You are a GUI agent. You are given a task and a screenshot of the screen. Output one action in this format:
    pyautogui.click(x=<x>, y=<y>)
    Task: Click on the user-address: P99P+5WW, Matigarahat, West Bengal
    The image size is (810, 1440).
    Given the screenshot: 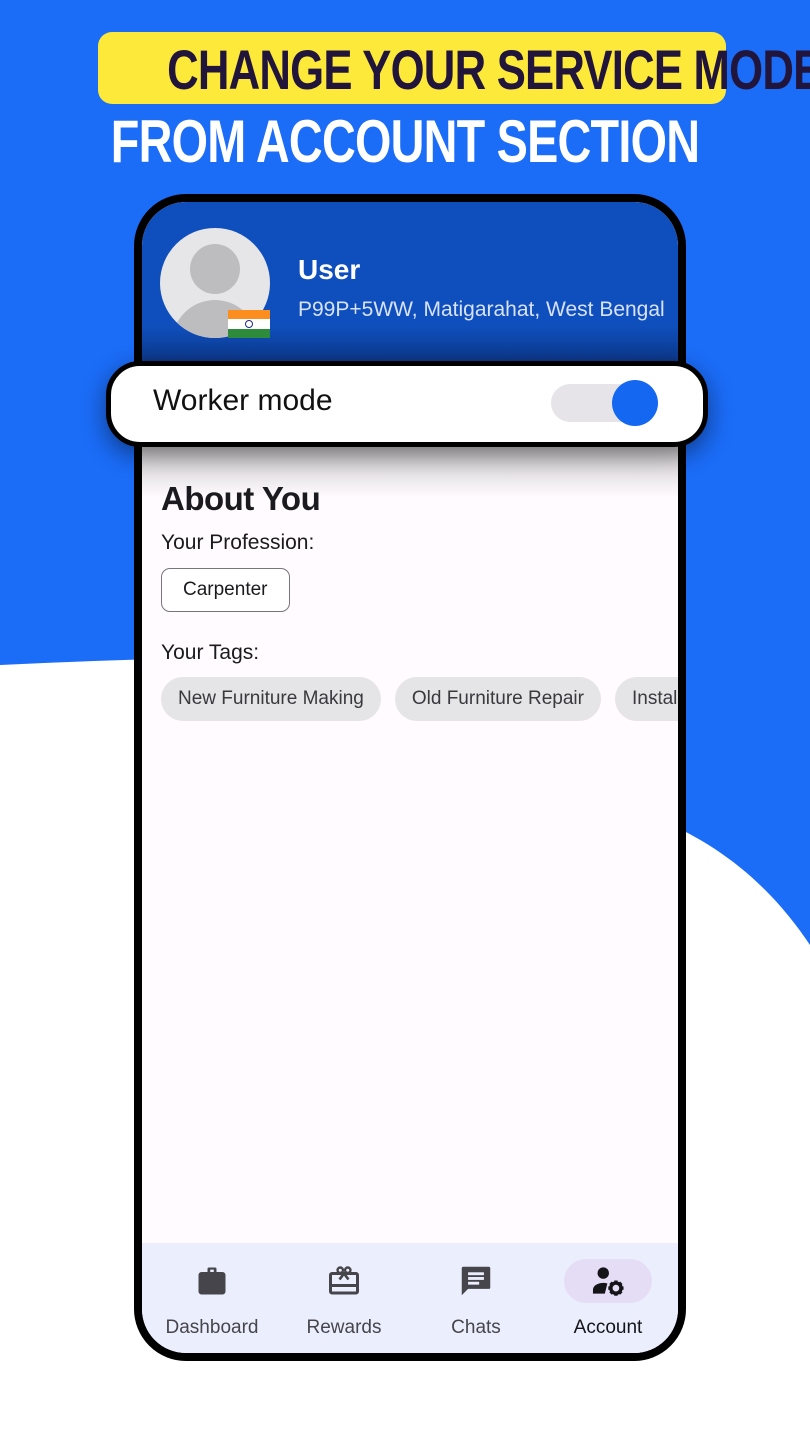 What is the action you would take?
    pyautogui.click(x=481, y=309)
    